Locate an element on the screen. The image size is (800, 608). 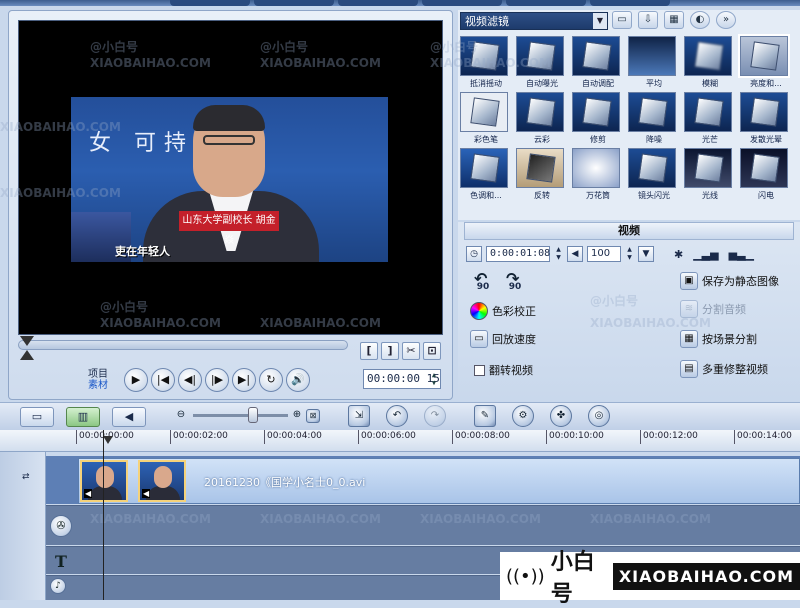
undo-icon: ↶ is located at coordinates (397, 416).